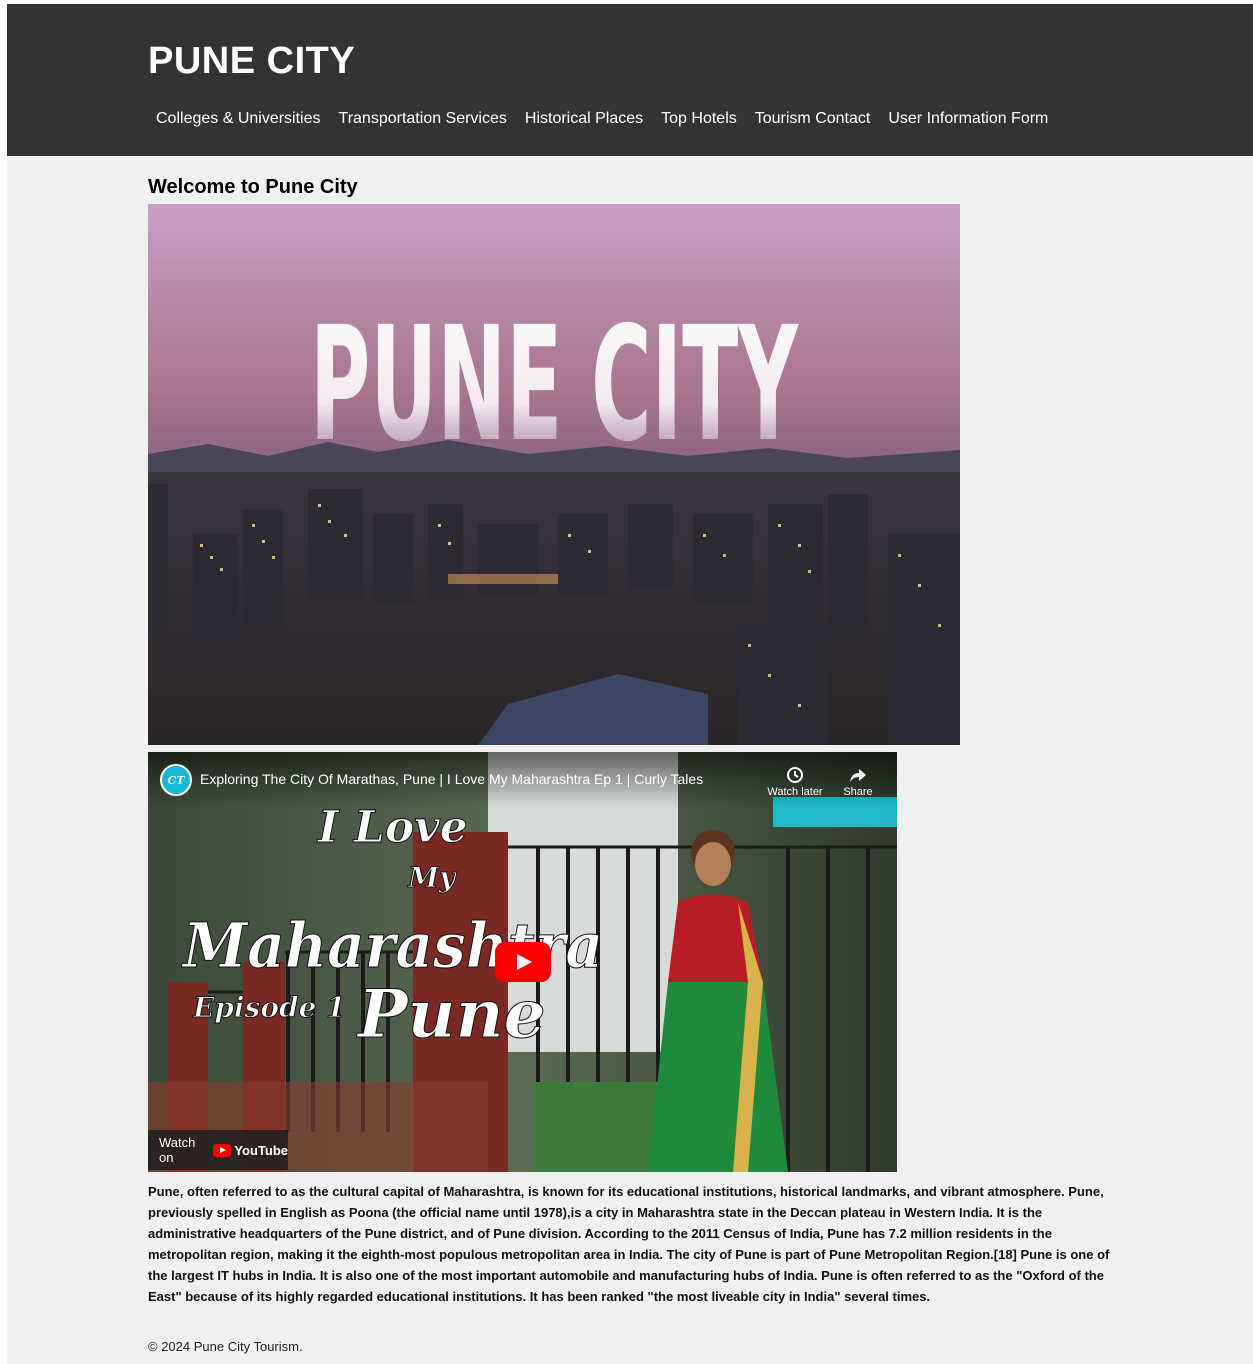 This screenshot has width=1253, height=1364. I want to click on site-title: PUNE CITY, so click(252, 61).